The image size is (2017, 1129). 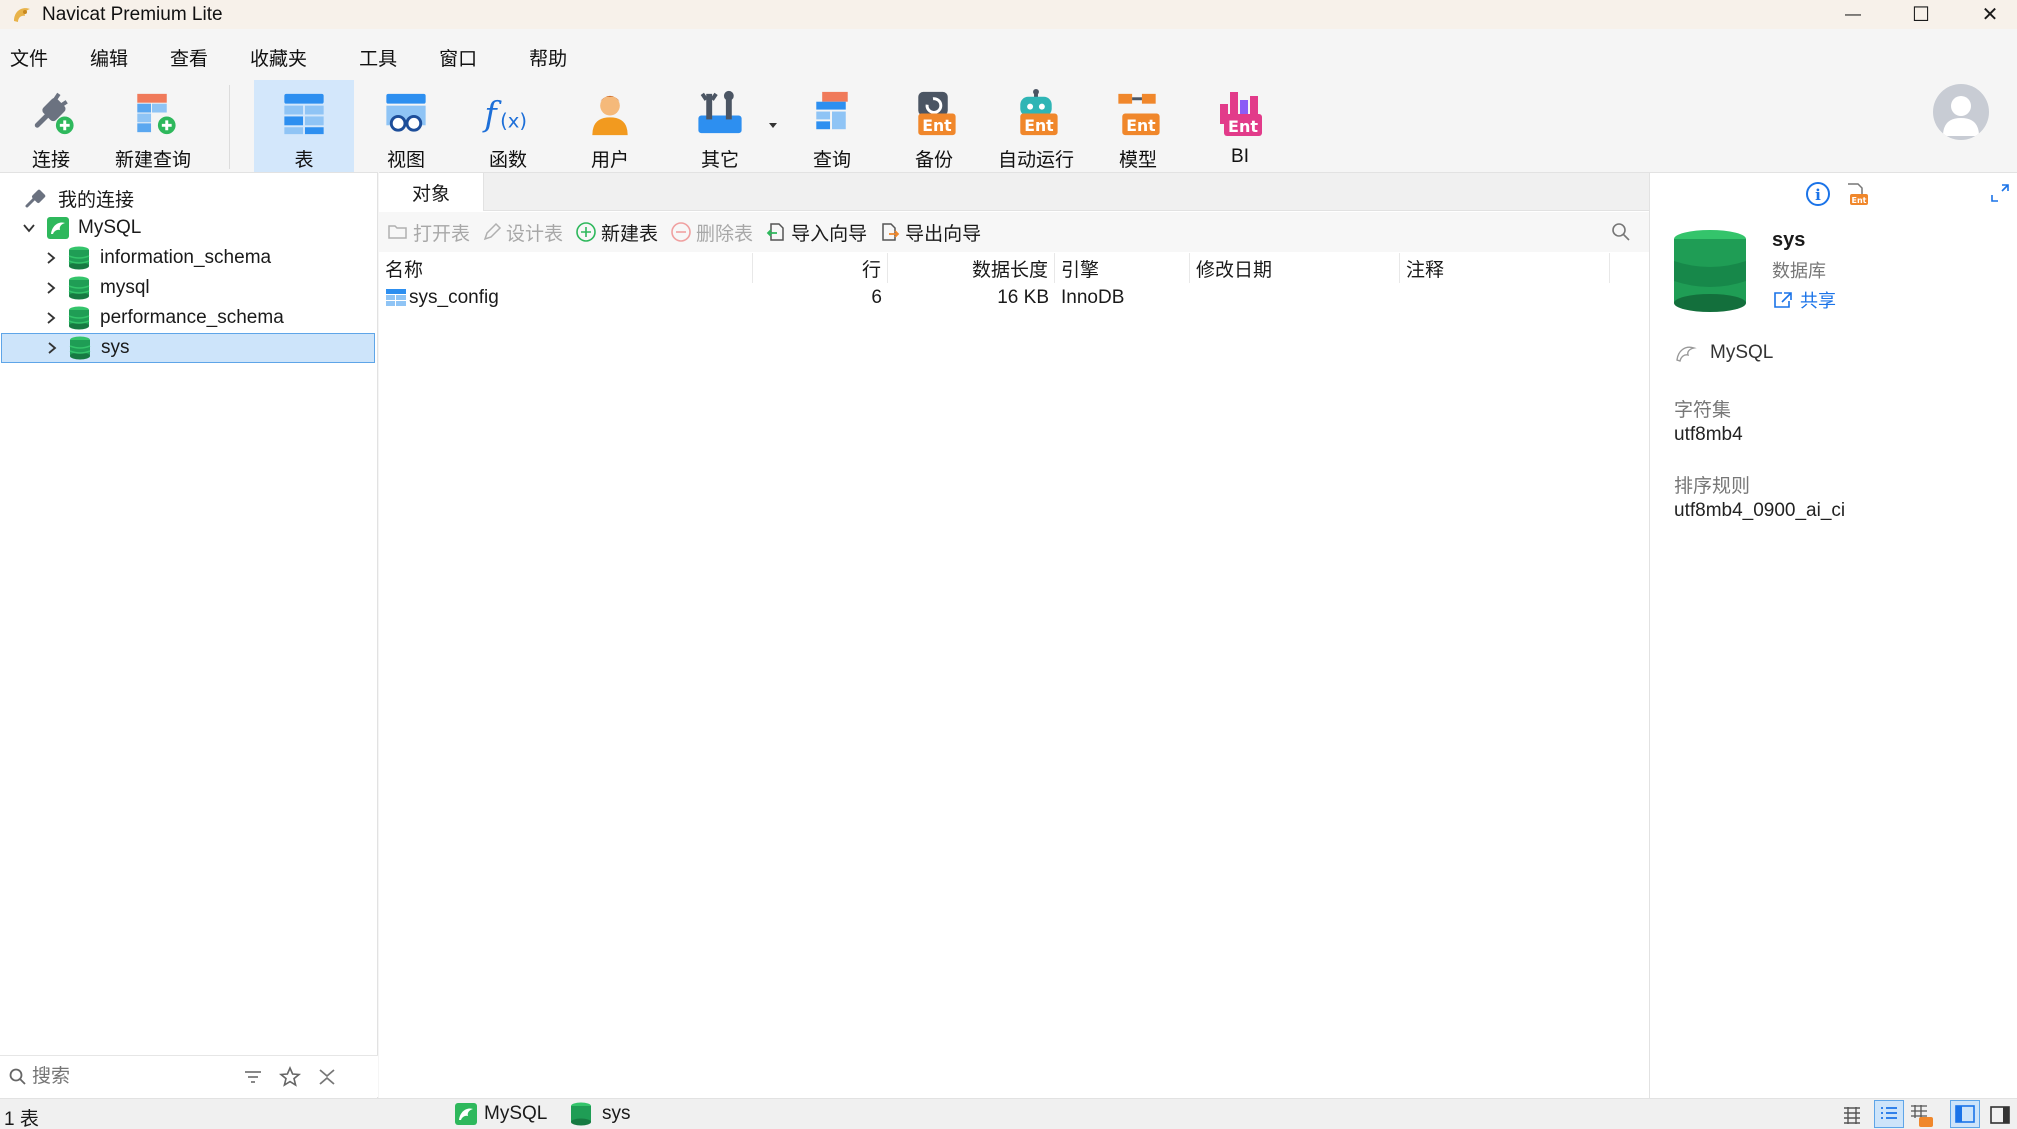 What do you see at coordinates (937, 113) in the screenshot?
I see `backup-icon: Ent` at bounding box center [937, 113].